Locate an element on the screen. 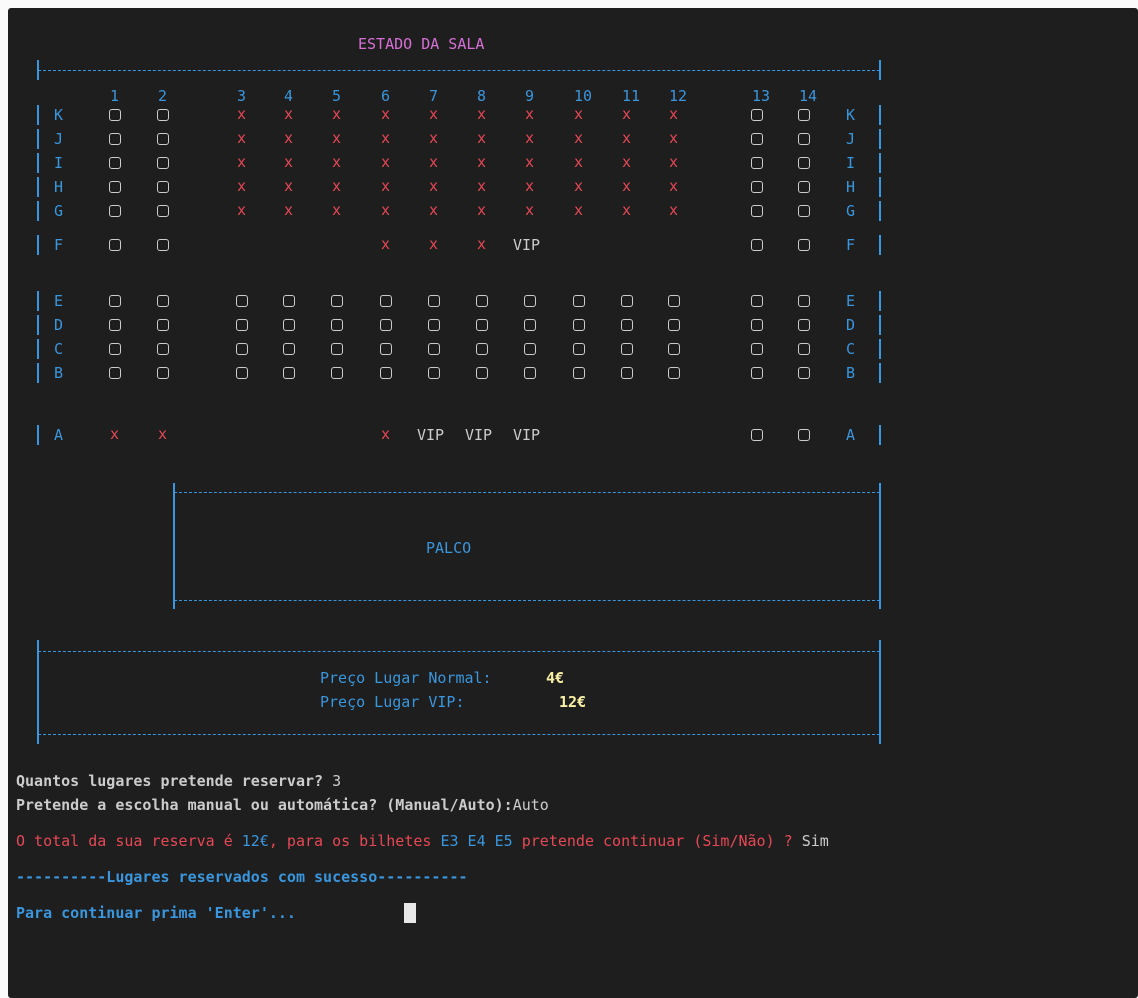 The height and width of the screenshot is (998, 1138). vip-price-value: 12€ is located at coordinates (573, 702).